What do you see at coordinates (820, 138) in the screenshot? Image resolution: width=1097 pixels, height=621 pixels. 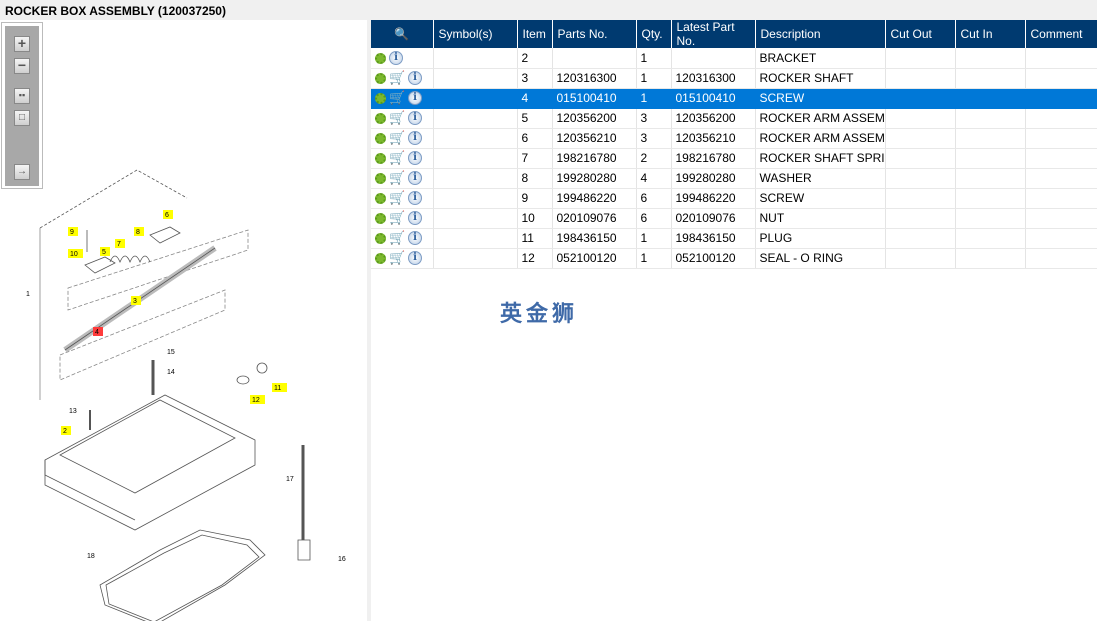 I see `description-cell: ROCKER ARM ASSEMBLY` at bounding box center [820, 138].